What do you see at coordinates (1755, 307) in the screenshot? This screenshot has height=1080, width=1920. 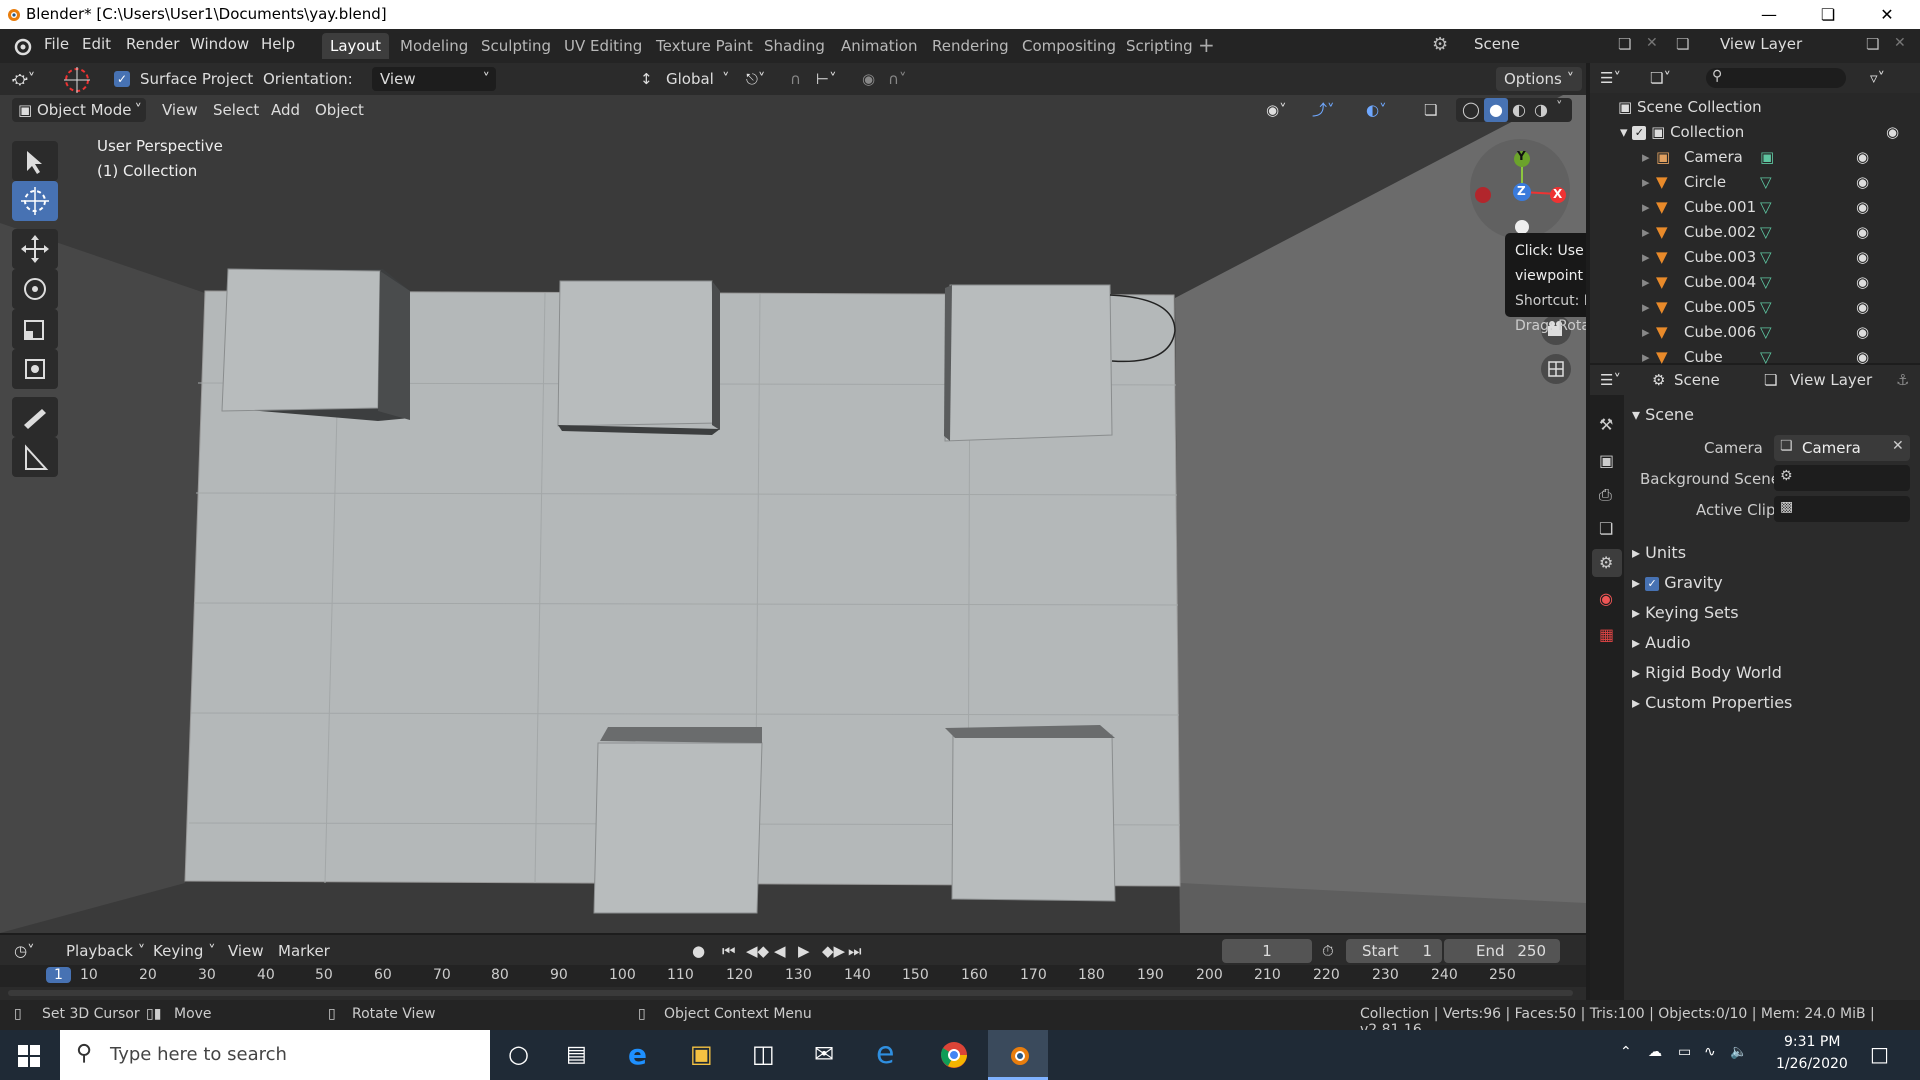 I see `outliner-item-row: ▸ ▼ Cube.005 ▽ ◉` at bounding box center [1755, 307].